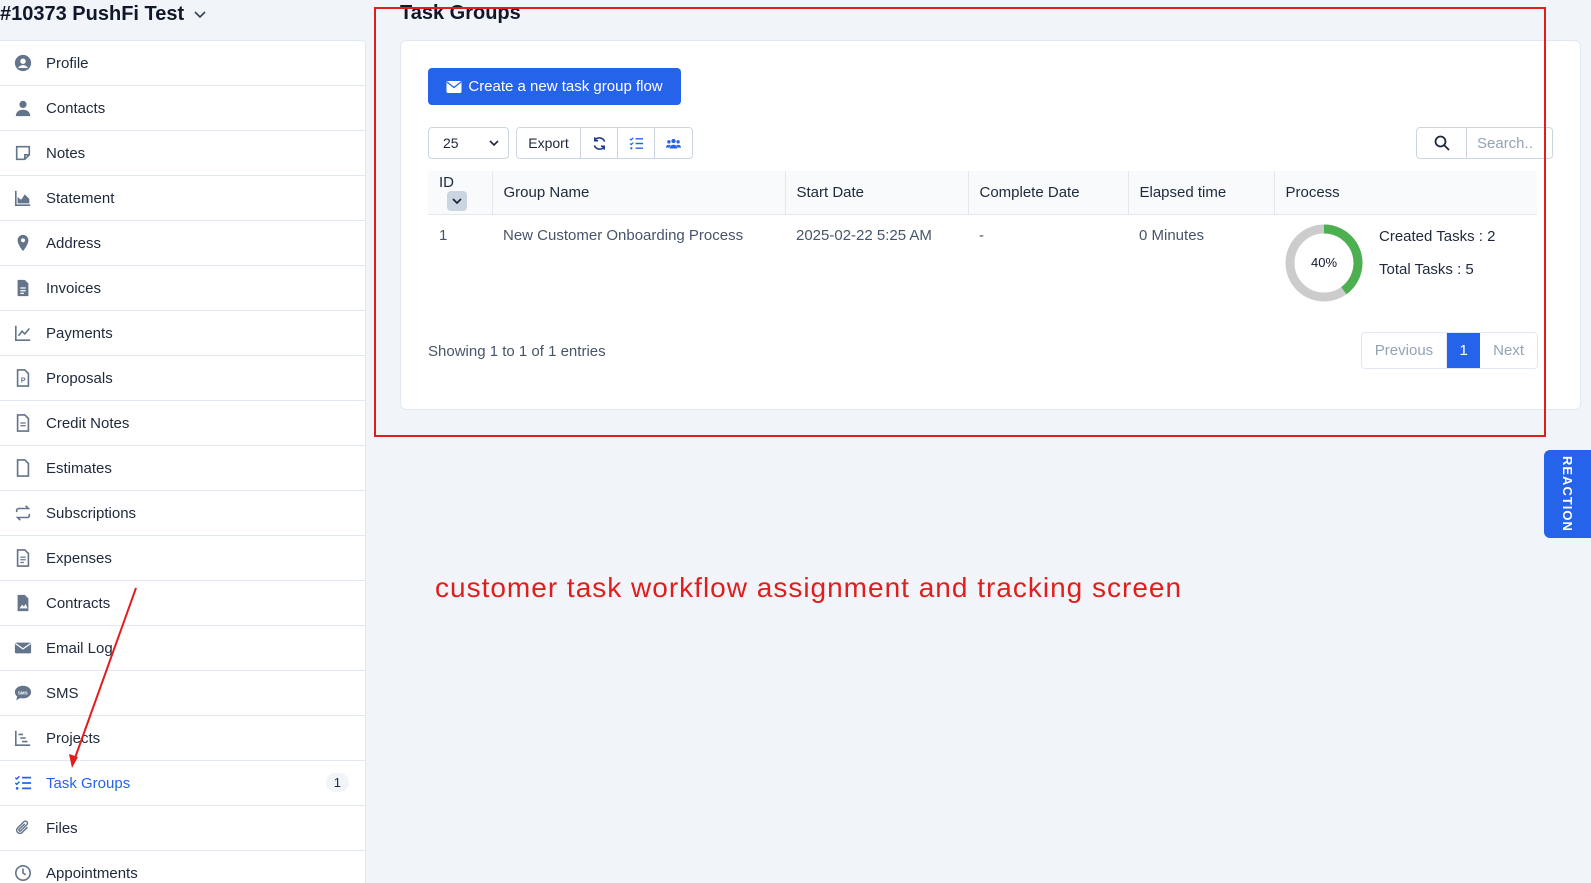 This screenshot has height=883, width=1591. Describe the element at coordinates (23, 738) in the screenshot. I see `bars-staggered-icon` at that location.